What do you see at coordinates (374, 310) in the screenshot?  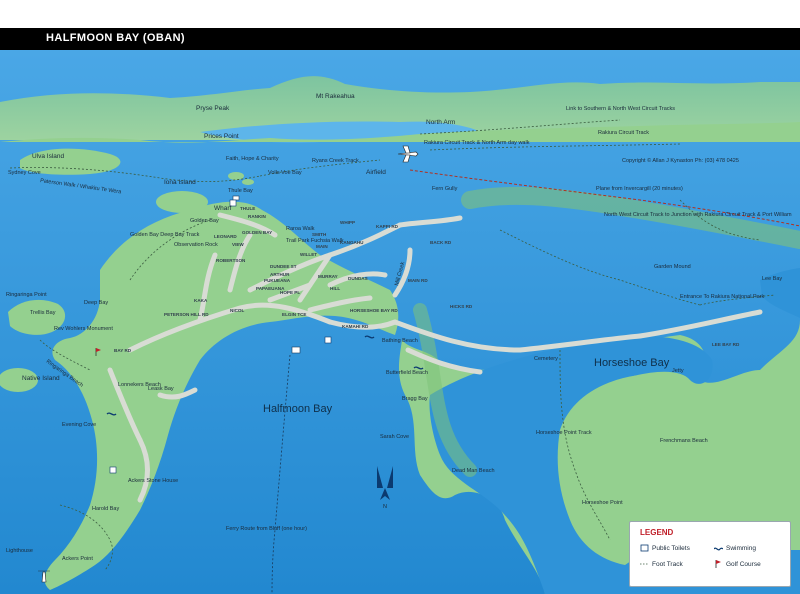 I see `road-label: HORSESHOE BAY RD` at bounding box center [374, 310].